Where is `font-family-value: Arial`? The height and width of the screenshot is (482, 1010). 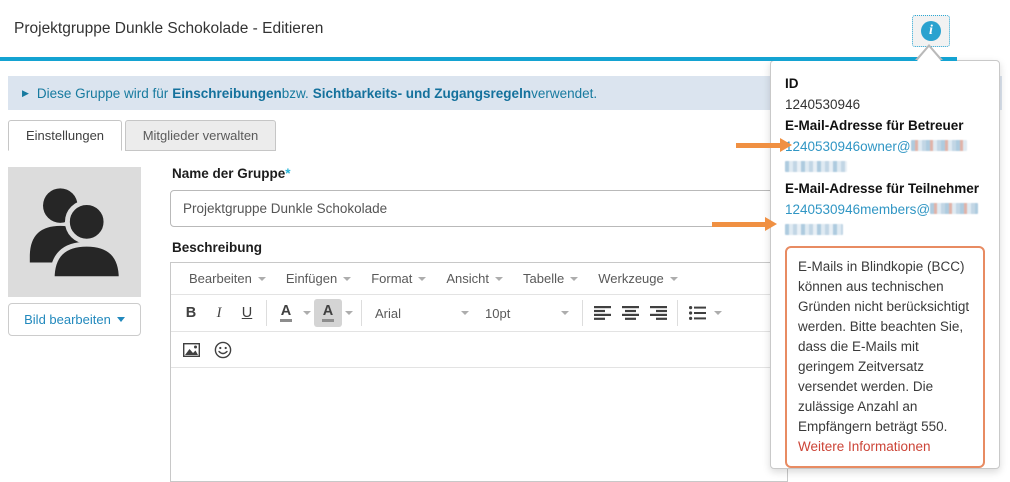 font-family-value: Arial is located at coordinates (388, 313).